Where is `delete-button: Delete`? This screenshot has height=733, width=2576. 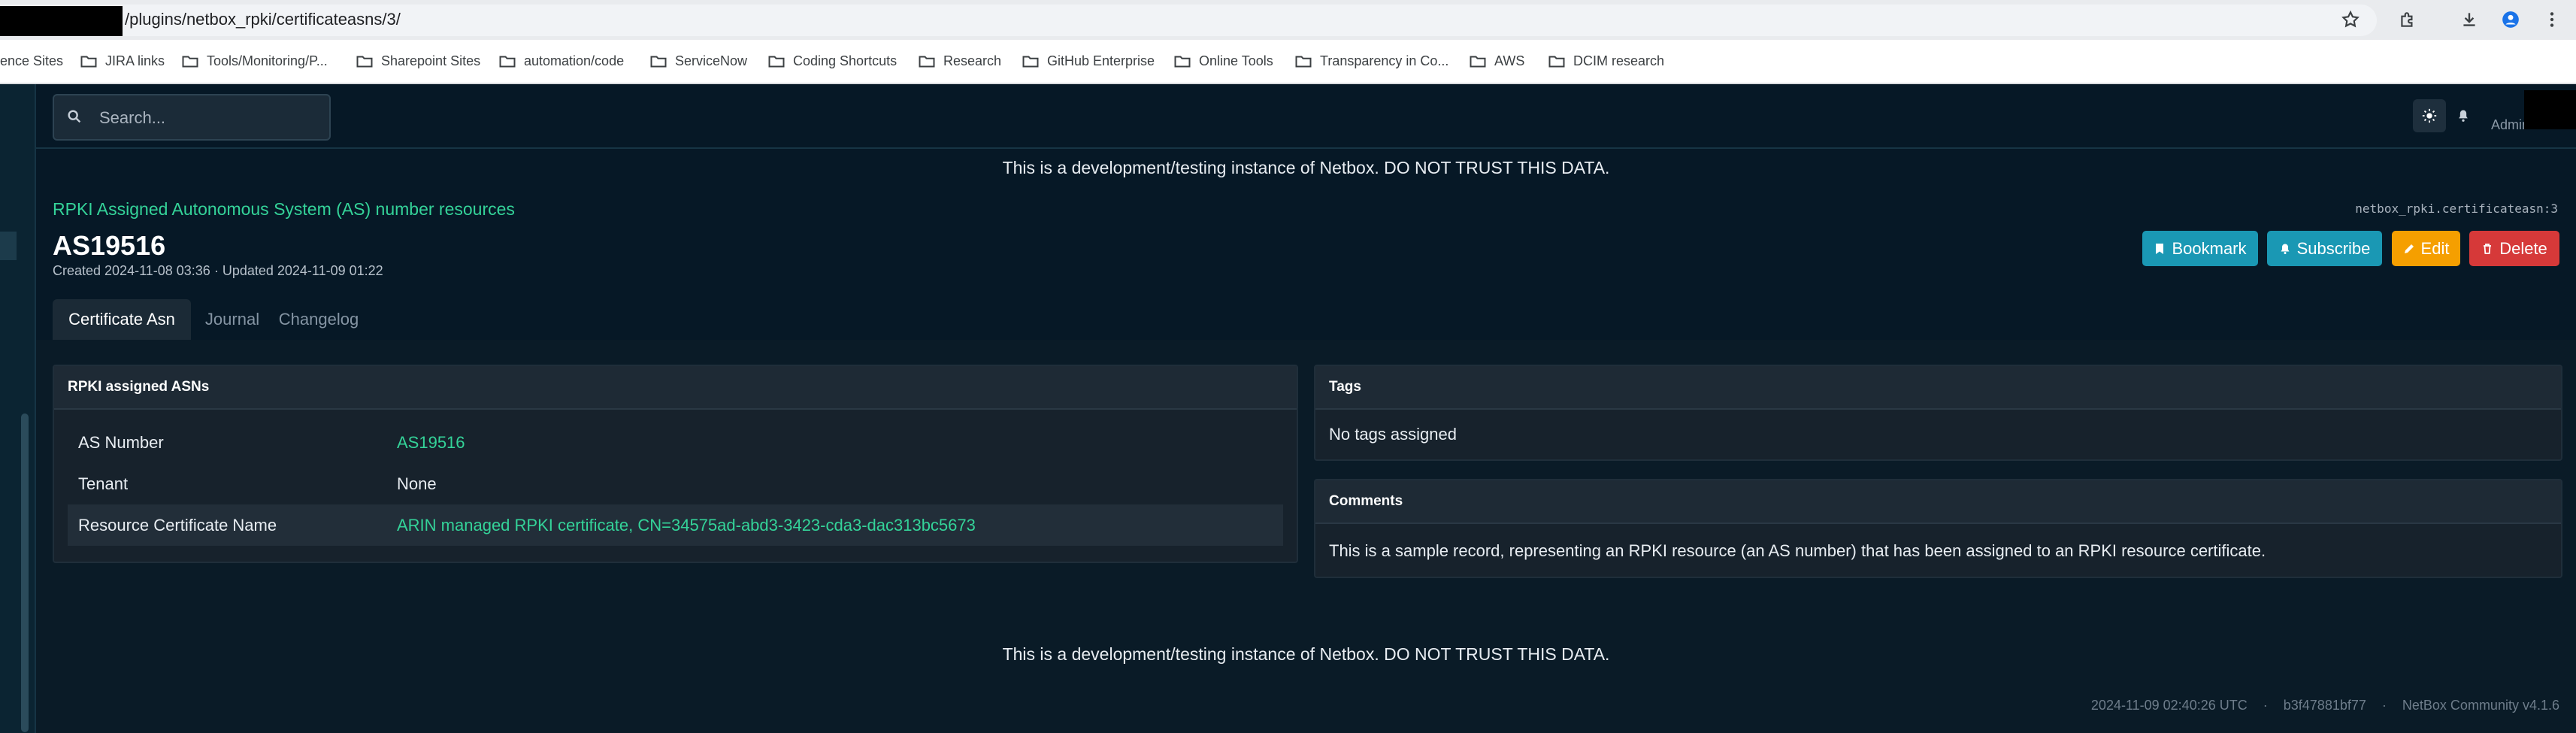 delete-button: Delete is located at coordinates (2514, 248).